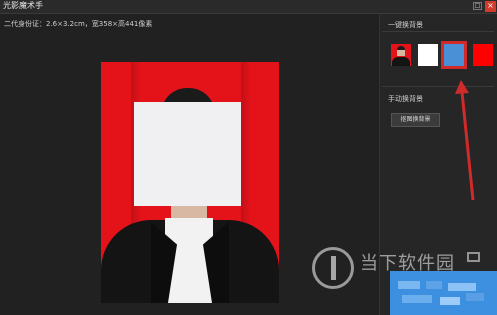 This screenshot has height=315, width=497. I want to click on swatch-original-thumbnail, so click(401, 55).